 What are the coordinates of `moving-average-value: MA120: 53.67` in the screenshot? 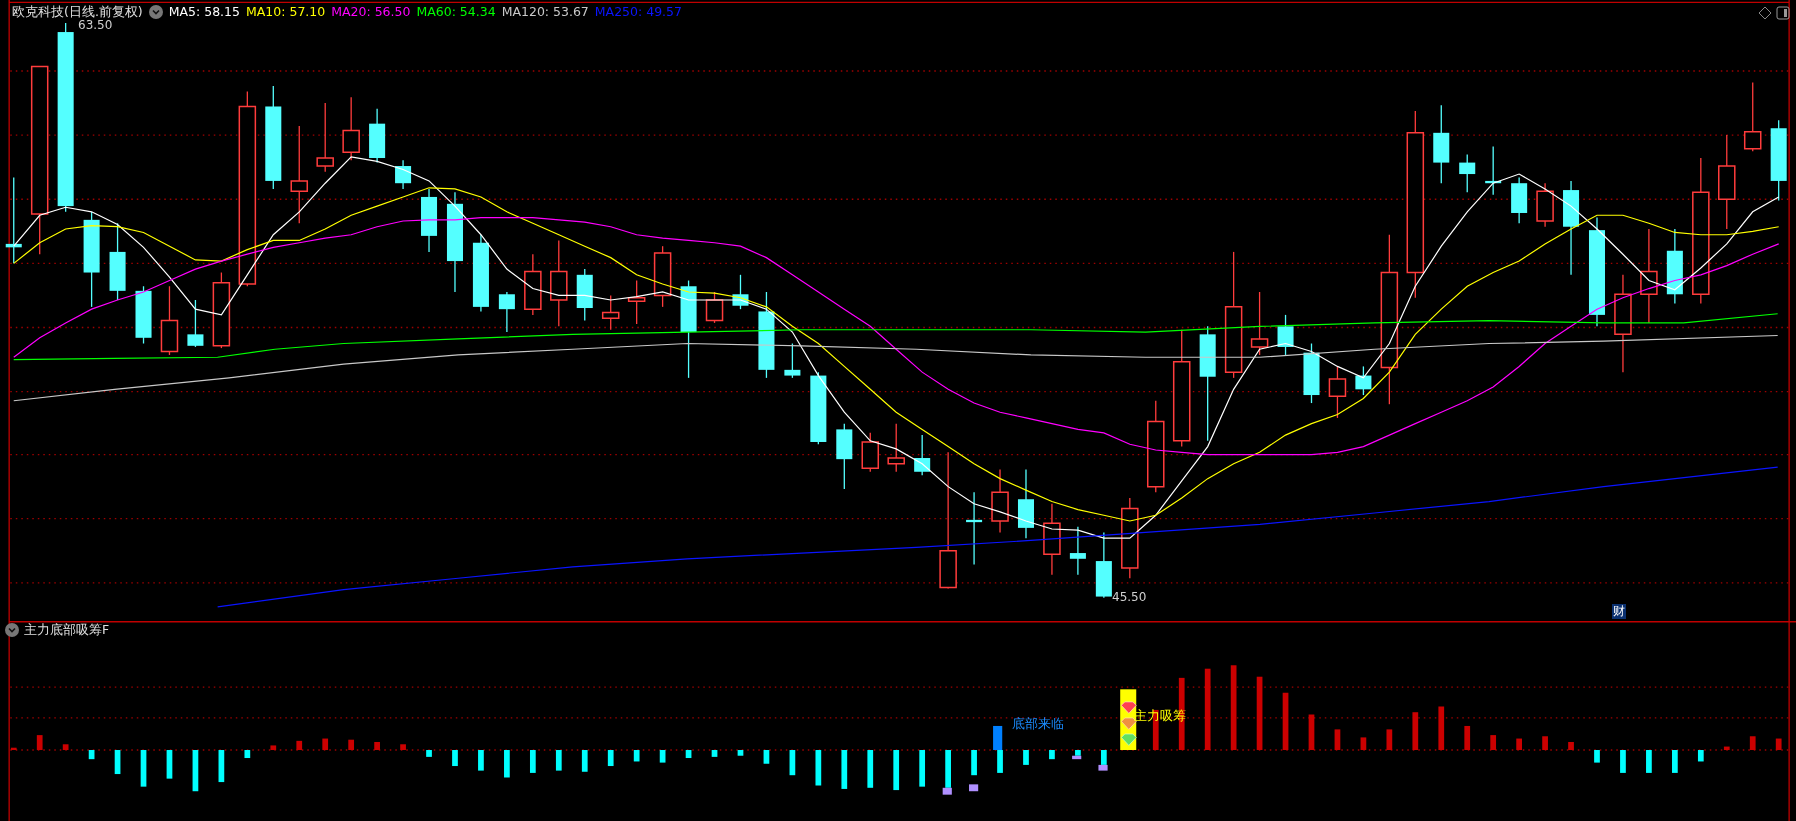 It's located at (545, 12).